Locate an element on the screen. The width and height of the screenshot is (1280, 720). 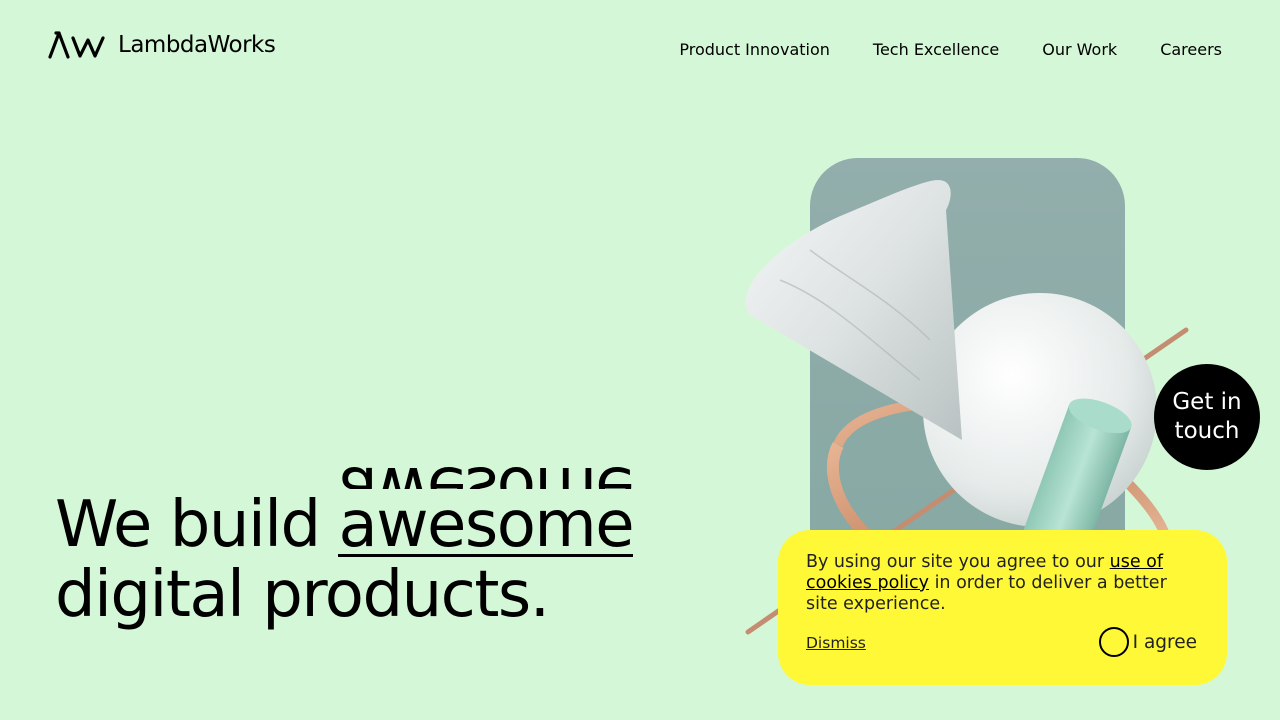
get-in-touch-button: Get in touch is located at coordinates (1207, 417).